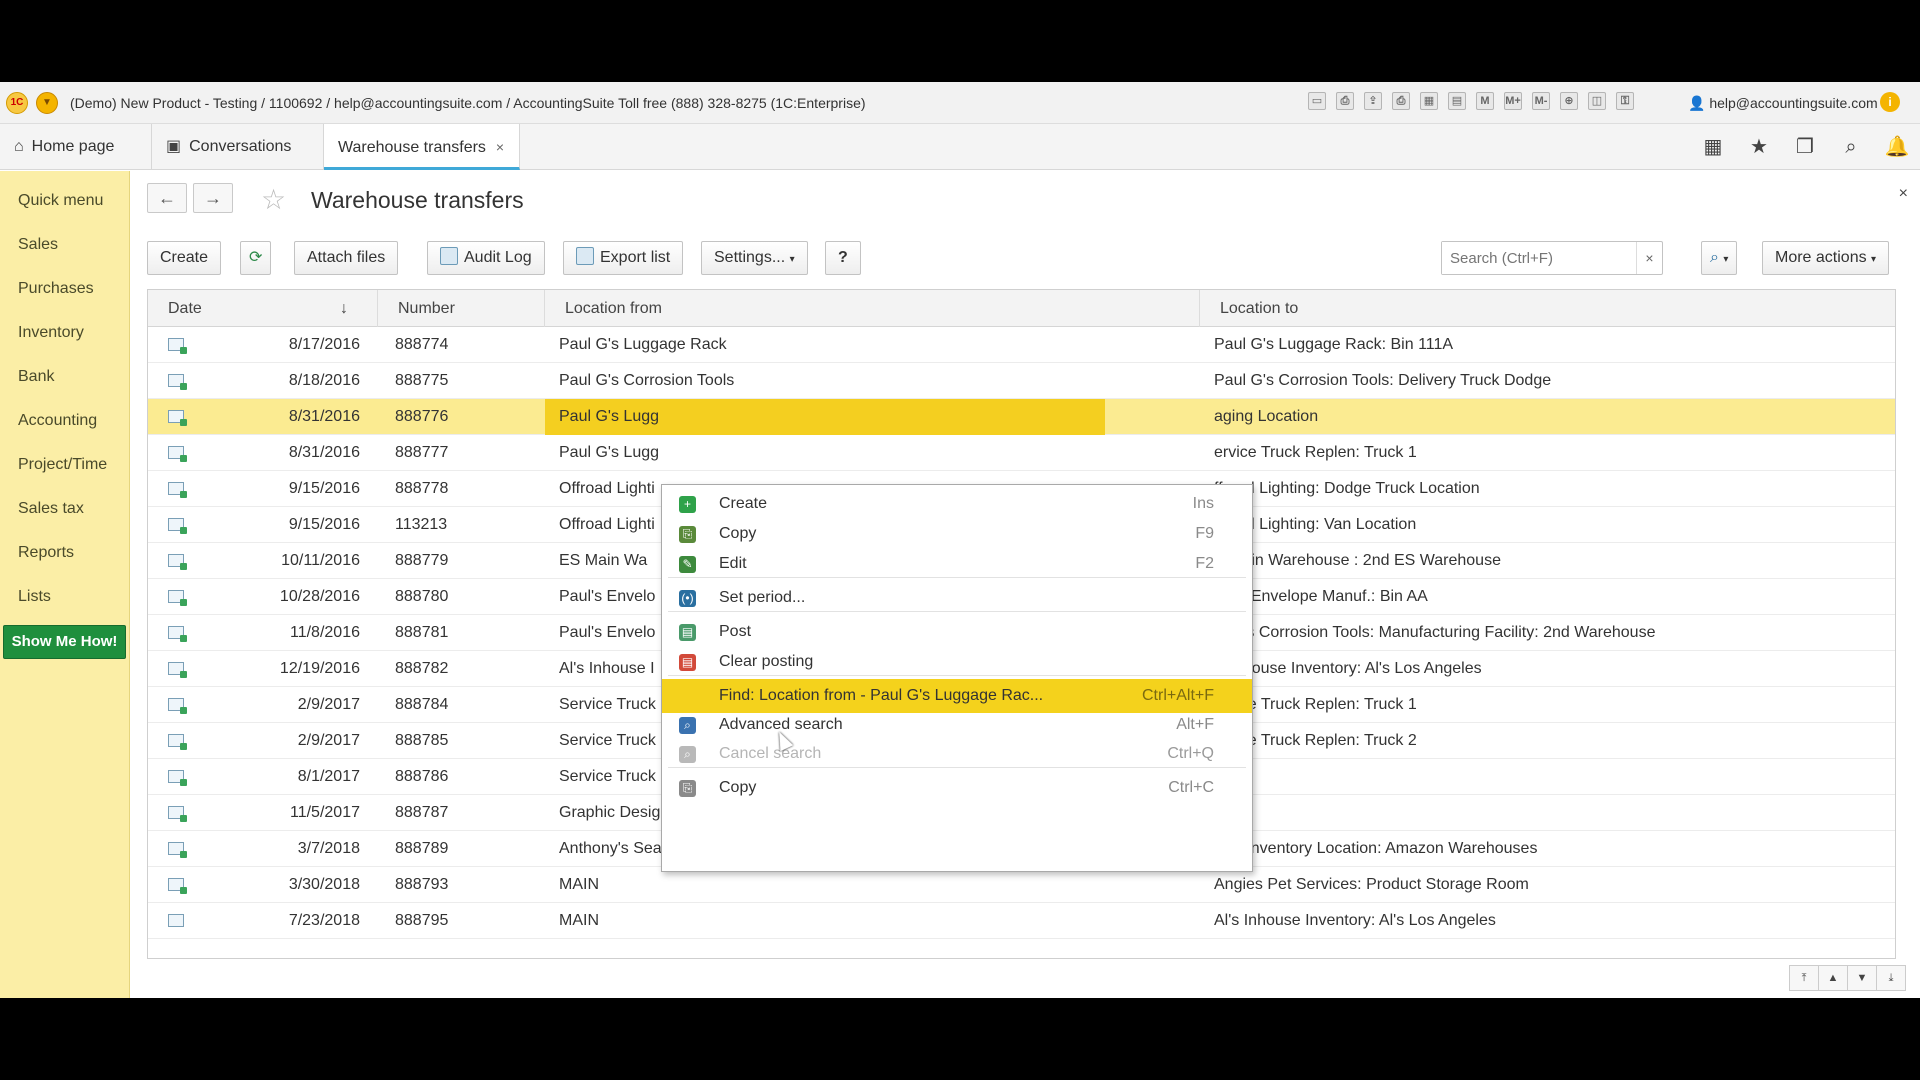  Describe the element at coordinates (422, 380) in the screenshot. I see `cell-number: 888775` at that location.